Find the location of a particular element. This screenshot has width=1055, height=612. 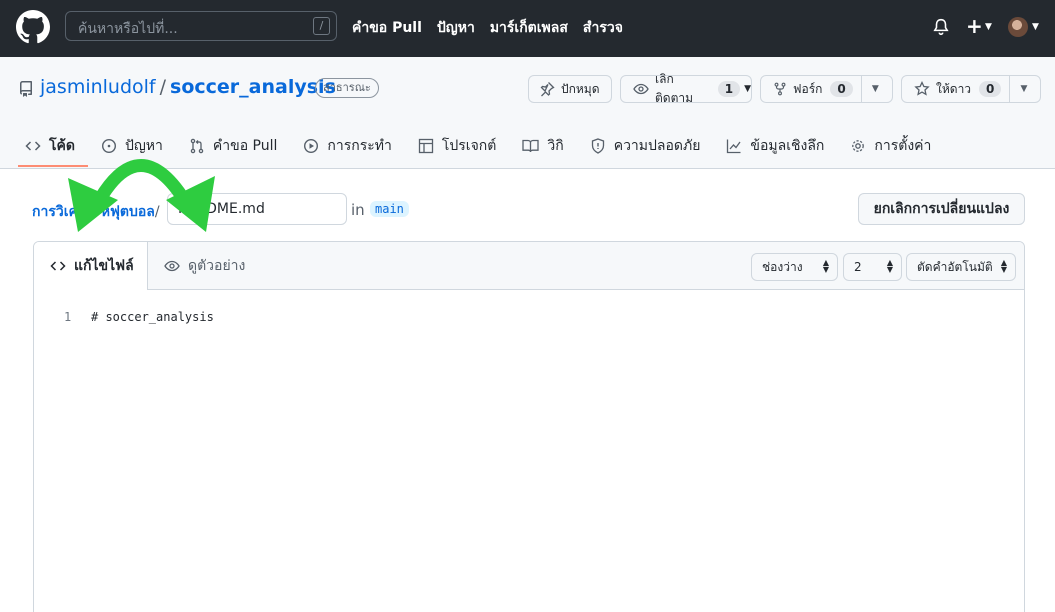

watch-label: เลิกติดตาม is located at coordinates (674, 88).